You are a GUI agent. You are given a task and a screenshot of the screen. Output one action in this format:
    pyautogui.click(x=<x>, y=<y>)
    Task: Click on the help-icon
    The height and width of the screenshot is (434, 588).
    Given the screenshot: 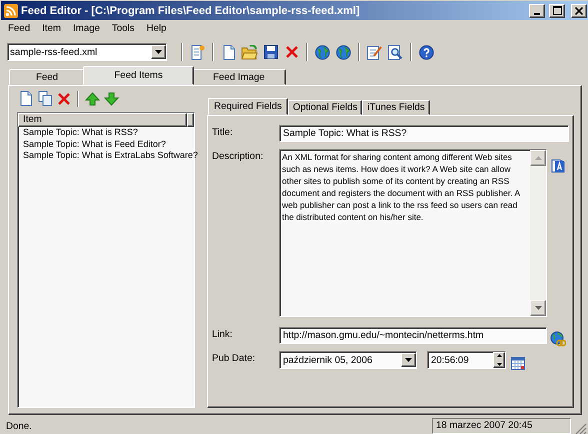 What is the action you would take?
    pyautogui.click(x=426, y=52)
    